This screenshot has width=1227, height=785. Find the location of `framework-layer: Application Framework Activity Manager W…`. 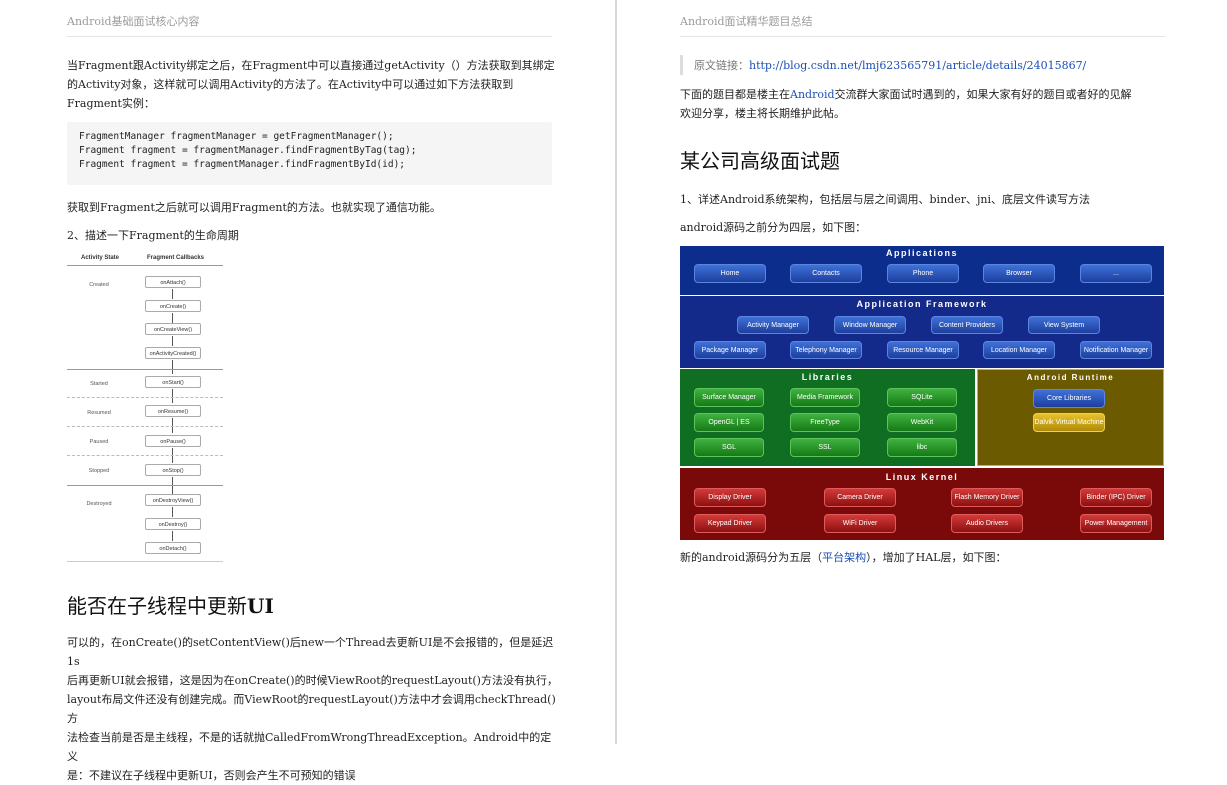

framework-layer: Application Framework Activity Manager W… is located at coordinates (922, 332).